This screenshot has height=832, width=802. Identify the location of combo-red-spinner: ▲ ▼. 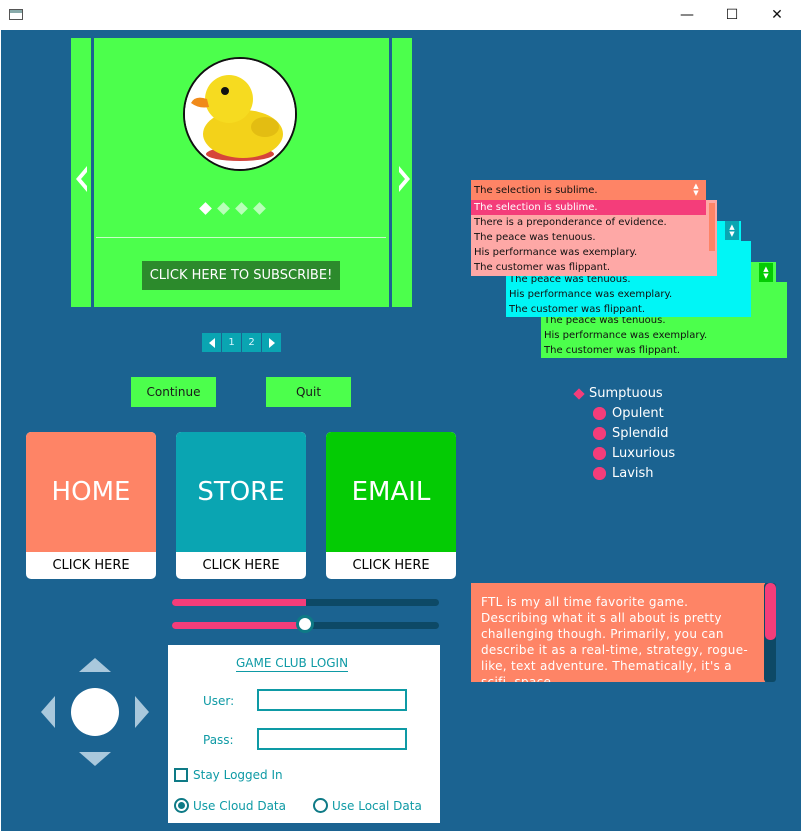
(696, 189).